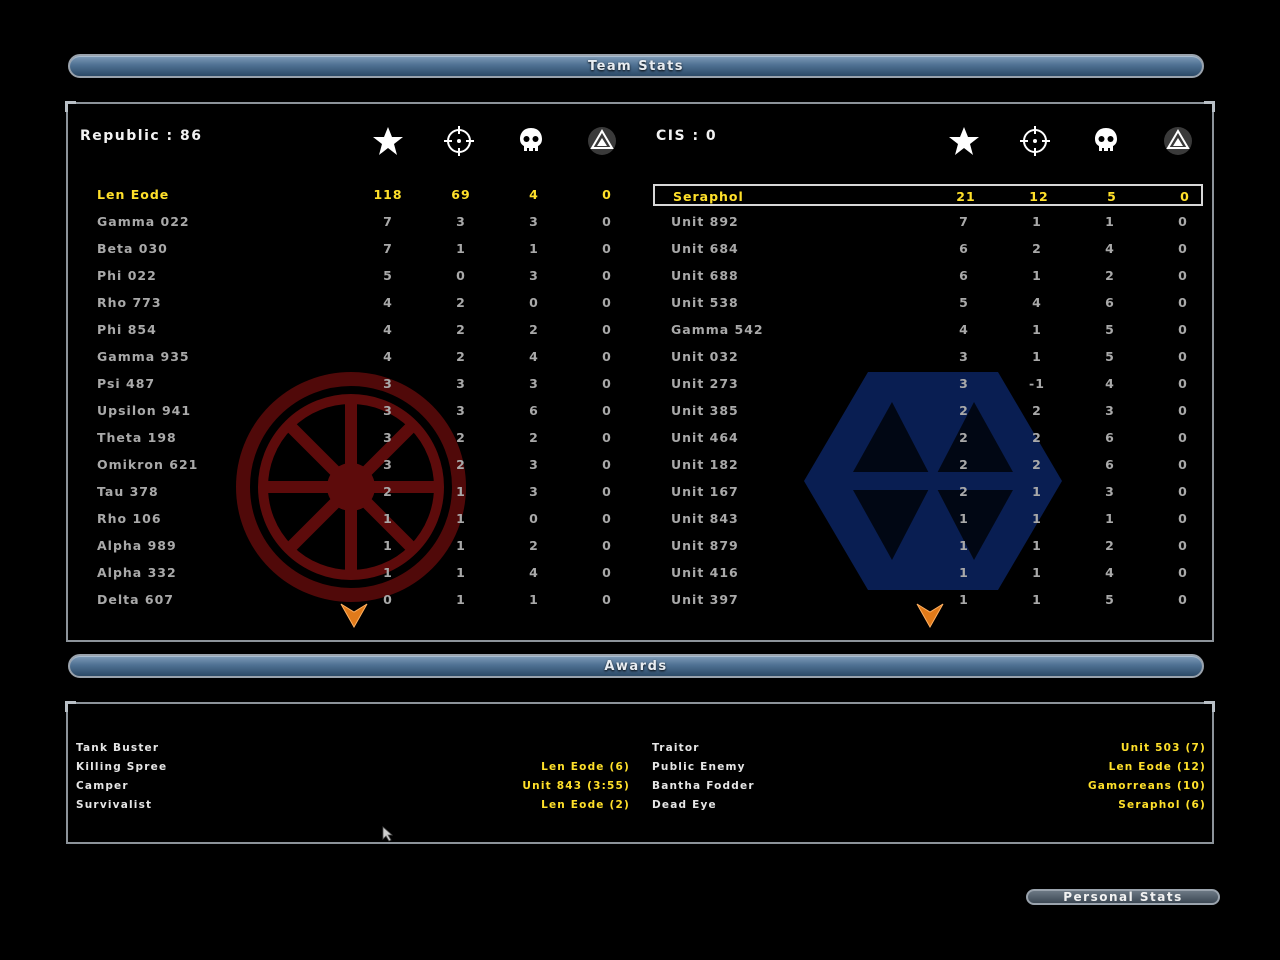  I want to click on kills-crosshair-icon, so click(1035, 141).